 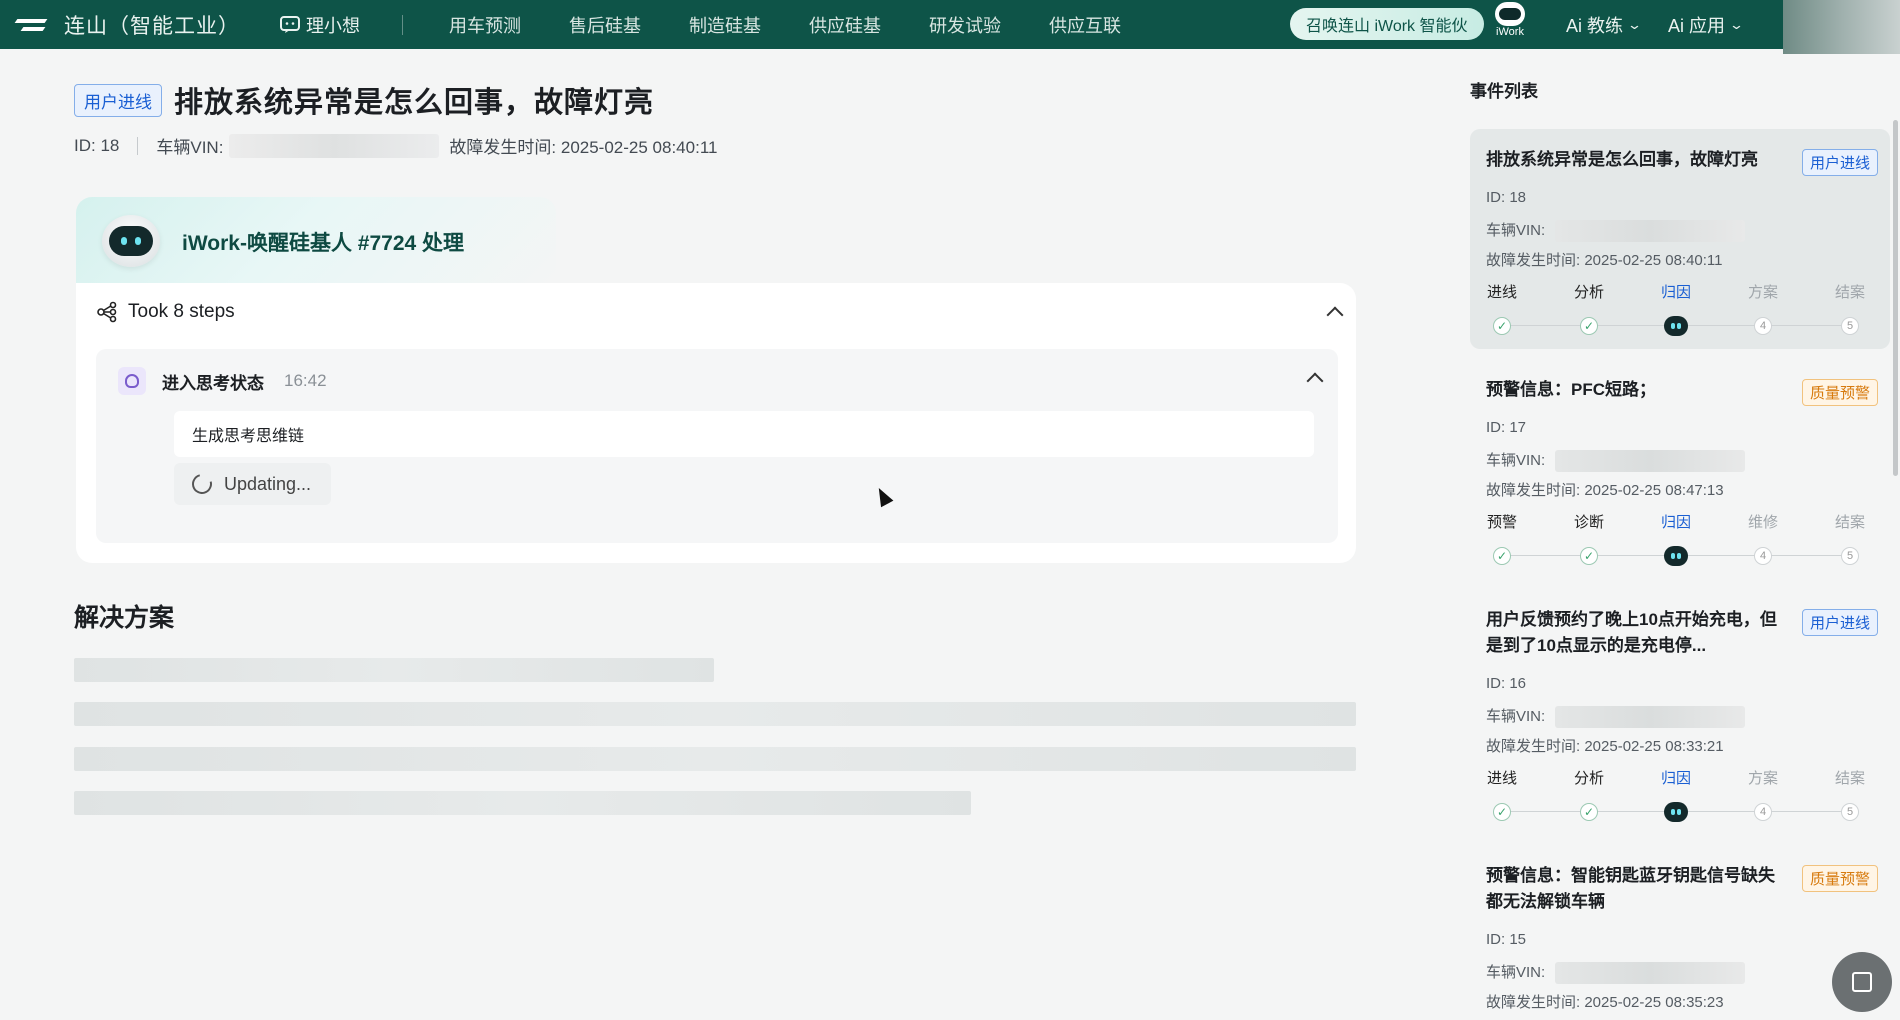 What do you see at coordinates (1502, 538) in the screenshot?
I see `stage-step: 预警 ✓` at bounding box center [1502, 538].